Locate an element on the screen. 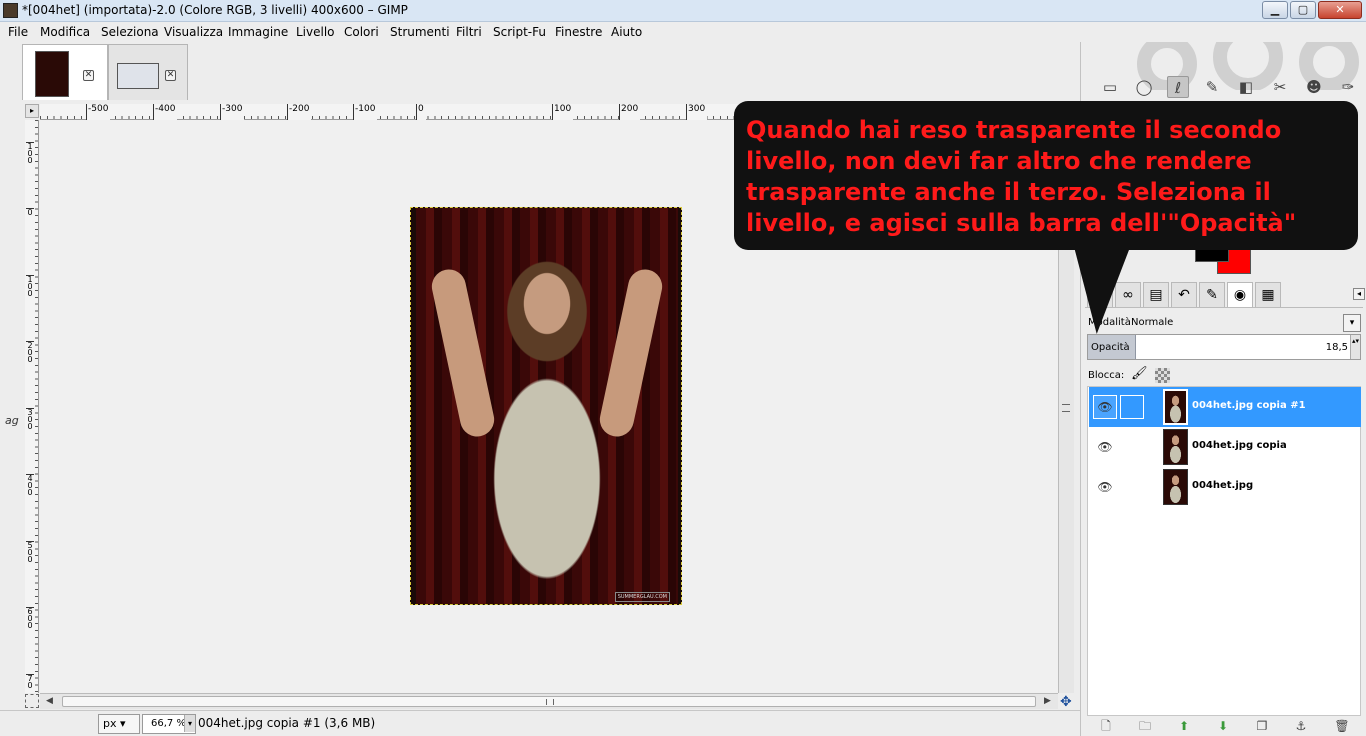  opacity-value: 18,5 is located at coordinates (1336, 347).